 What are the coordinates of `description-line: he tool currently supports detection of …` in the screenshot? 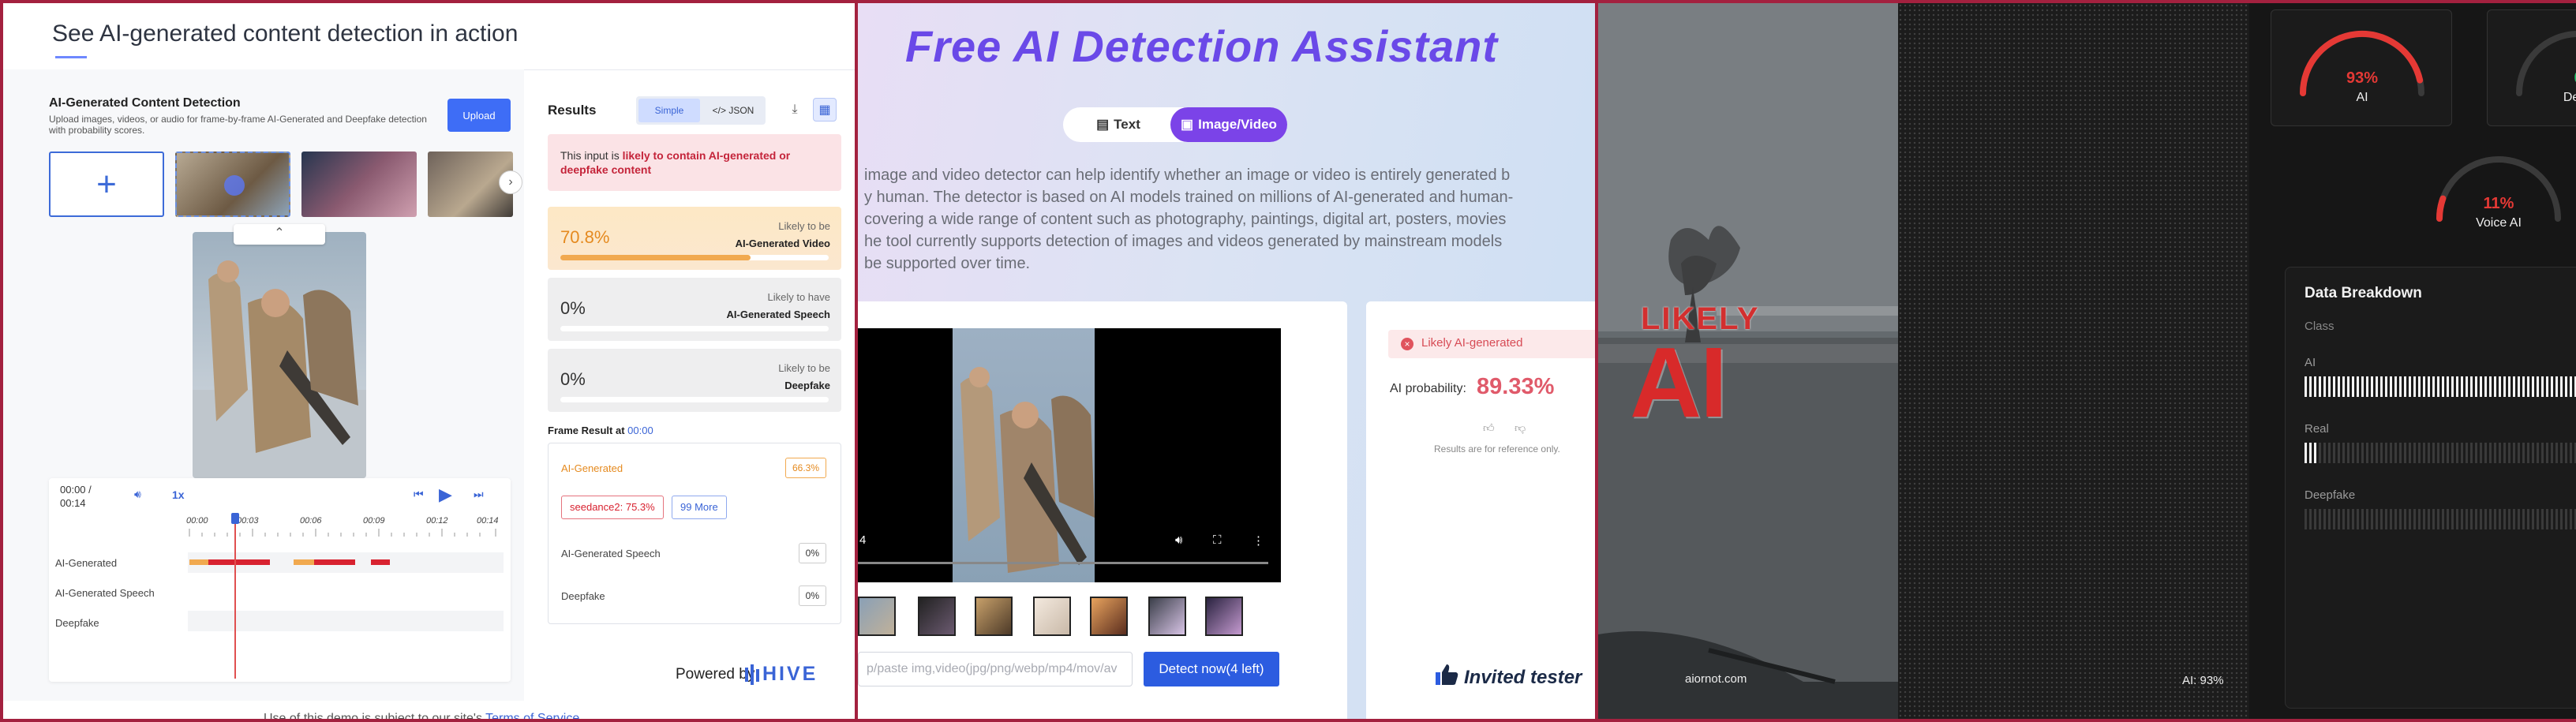 It's located at (1183, 241).